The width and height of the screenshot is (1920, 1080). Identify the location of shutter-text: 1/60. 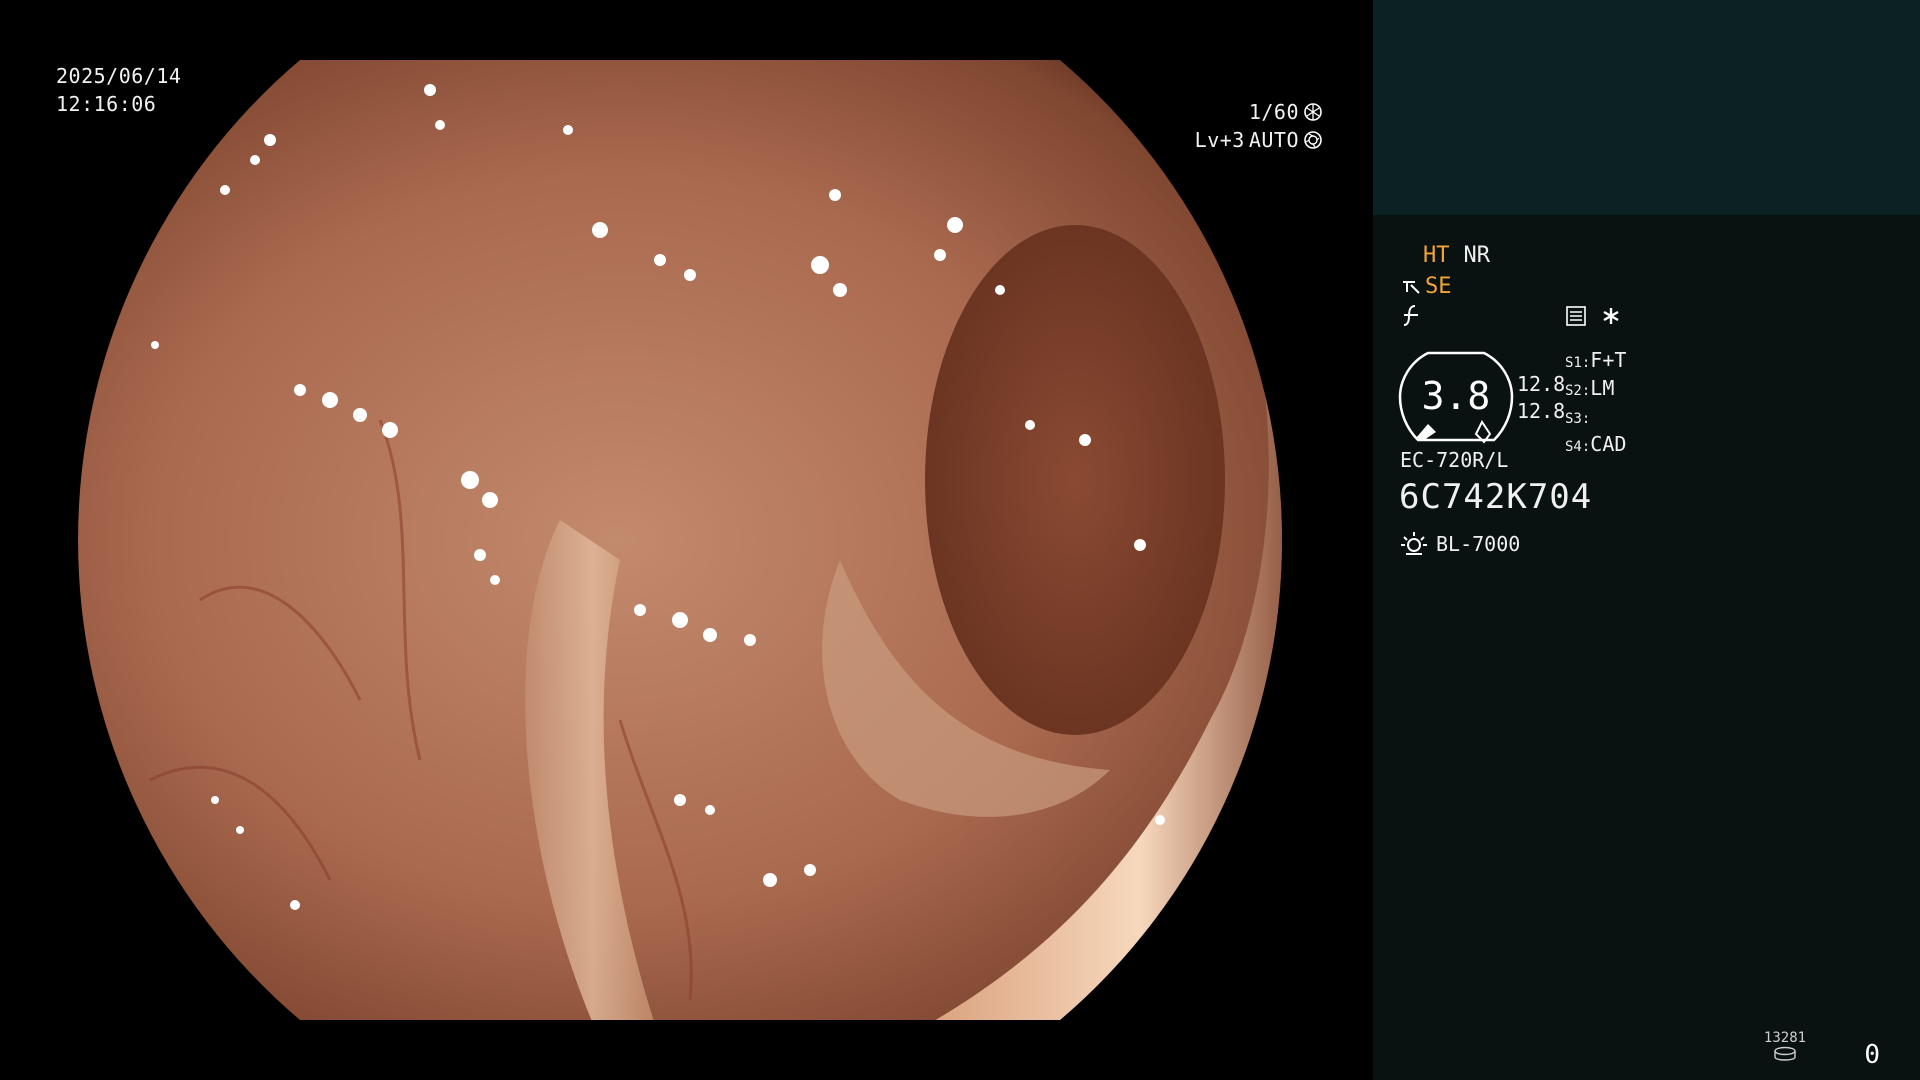
(1273, 112).